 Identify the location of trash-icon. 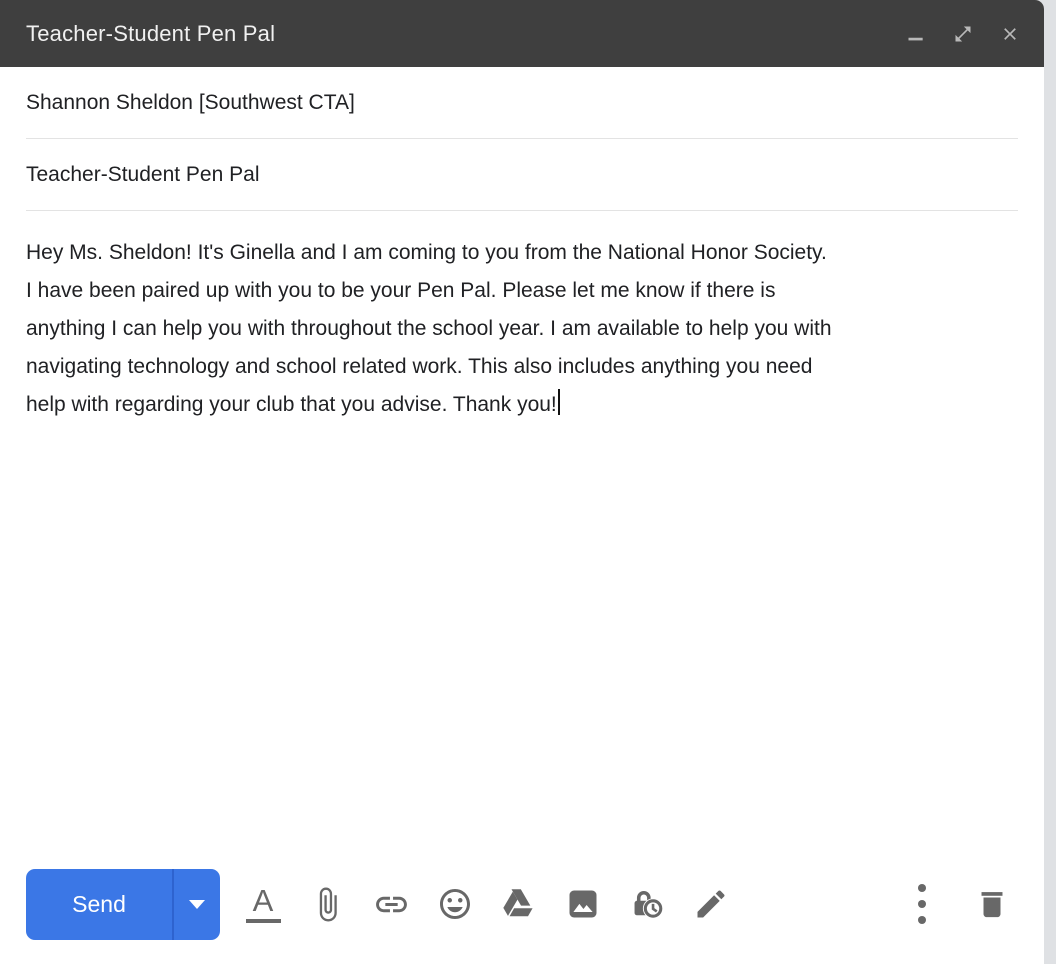
(992, 905).